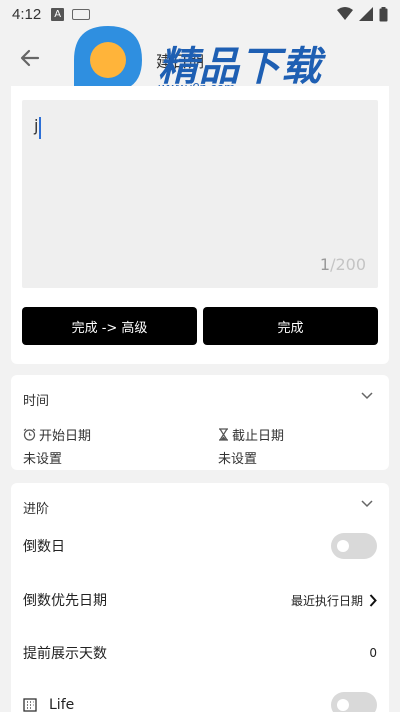 The image size is (400, 712). What do you see at coordinates (200, 698) in the screenshot?
I see `life-row: Life` at bounding box center [200, 698].